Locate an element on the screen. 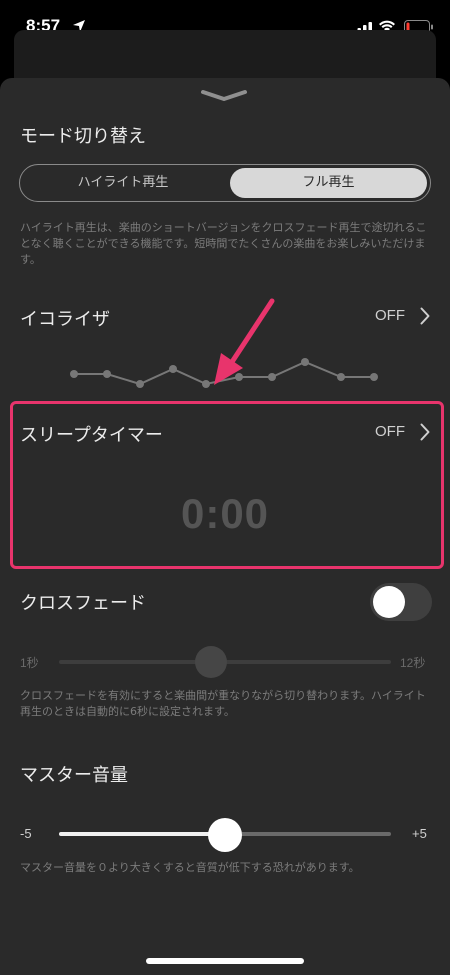  crossfade-toggle is located at coordinates (401, 602).